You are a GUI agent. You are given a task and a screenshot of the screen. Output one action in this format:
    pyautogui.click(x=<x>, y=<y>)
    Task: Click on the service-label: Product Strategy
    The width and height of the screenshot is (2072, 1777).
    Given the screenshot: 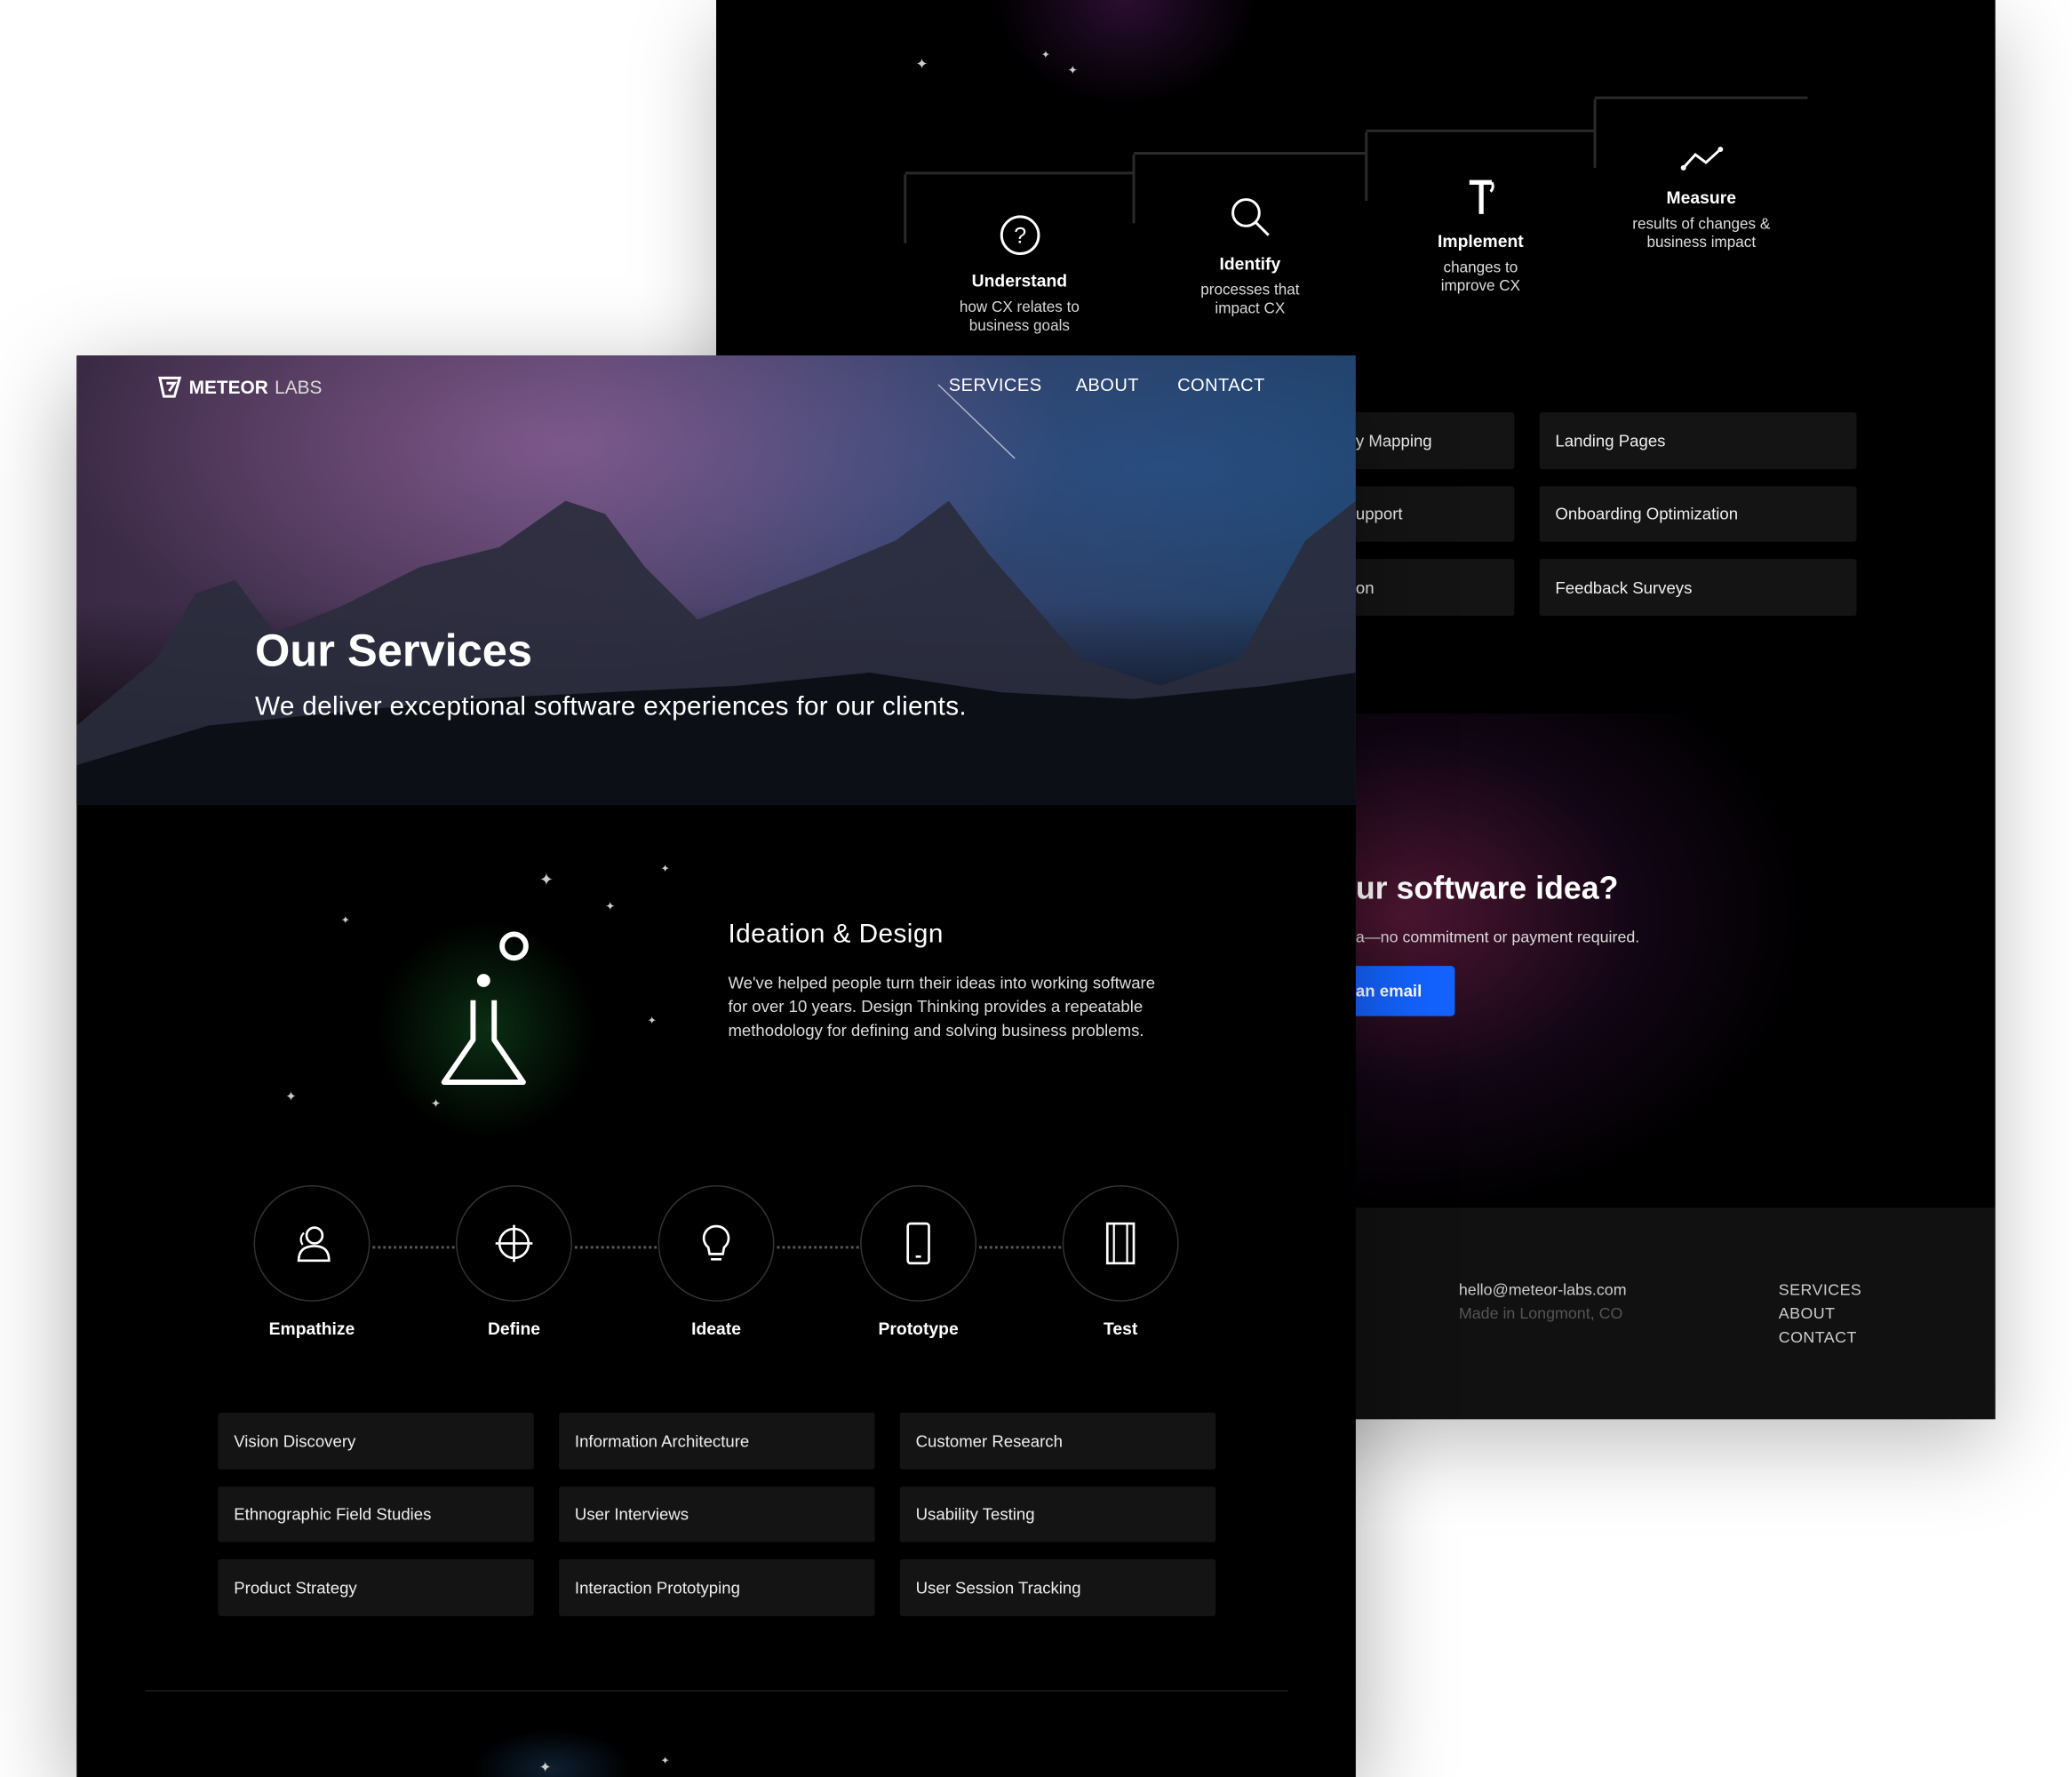 What is the action you would take?
    pyautogui.click(x=296, y=1588)
    